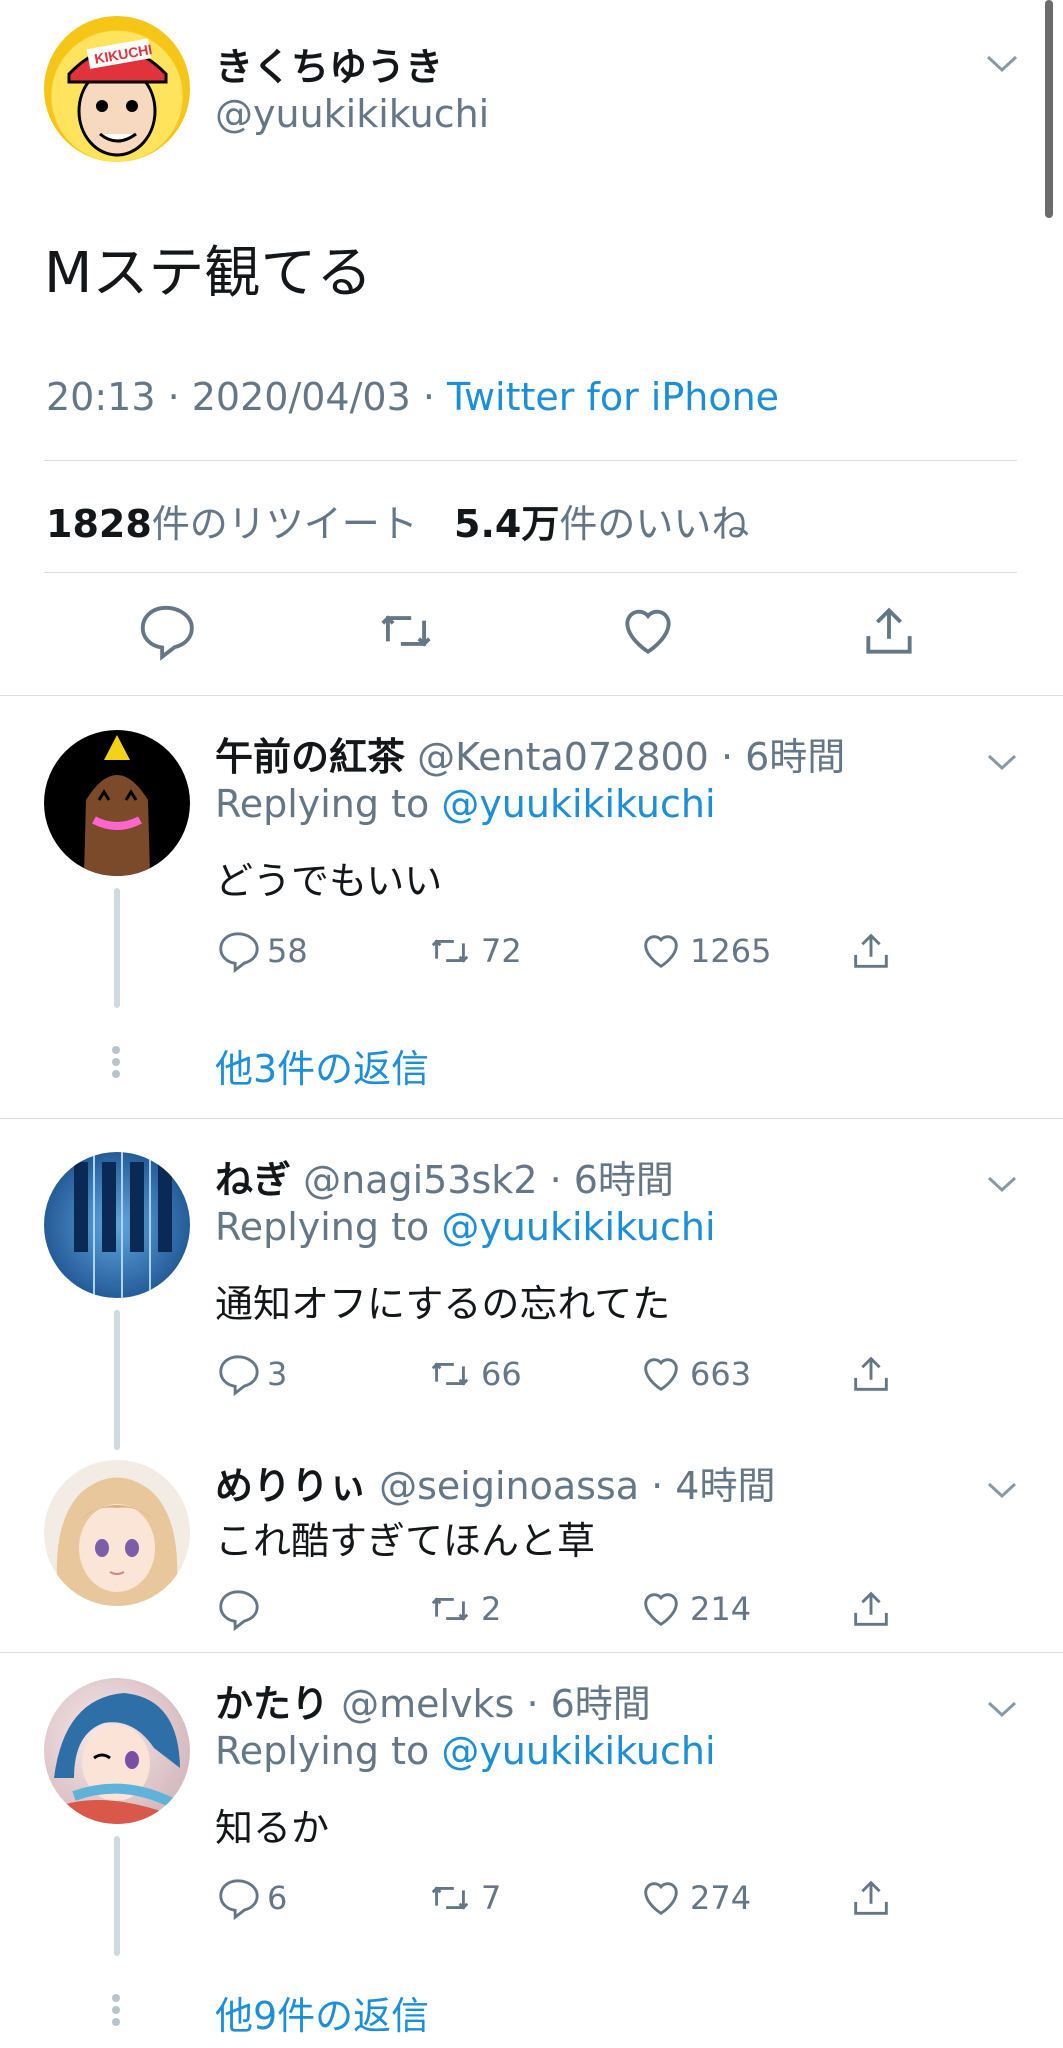  I want to click on like-count-link: 5.4万件のいいね, so click(601, 524).